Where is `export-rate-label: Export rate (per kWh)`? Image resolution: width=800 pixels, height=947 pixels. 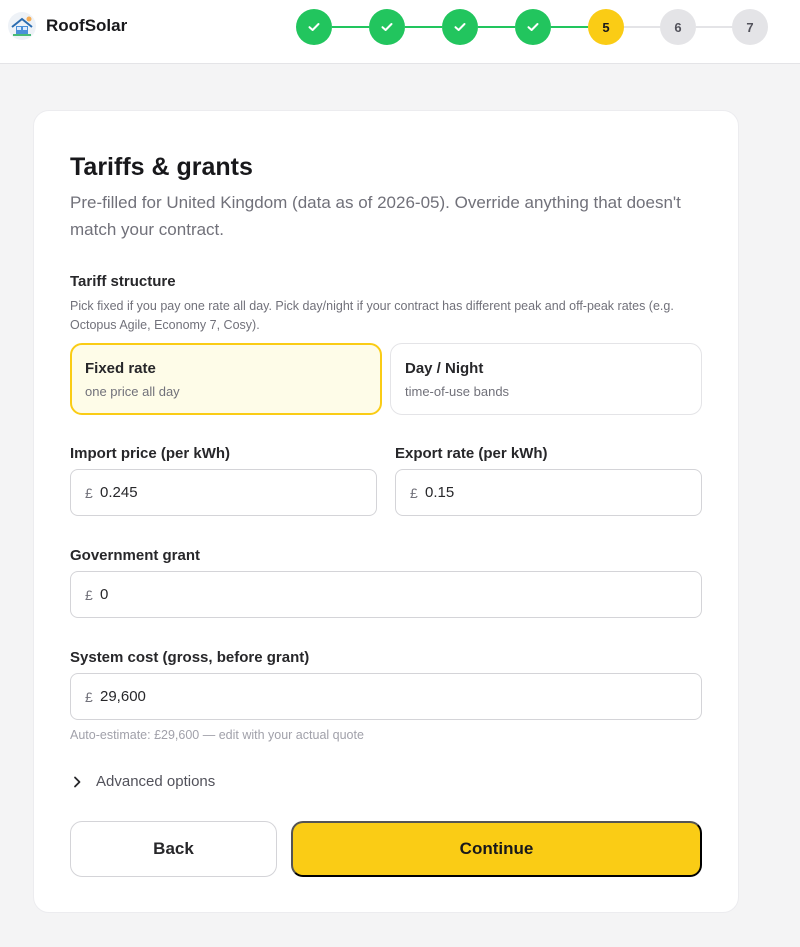
export-rate-label: Export rate (per kWh) is located at coordinates (471, 453).